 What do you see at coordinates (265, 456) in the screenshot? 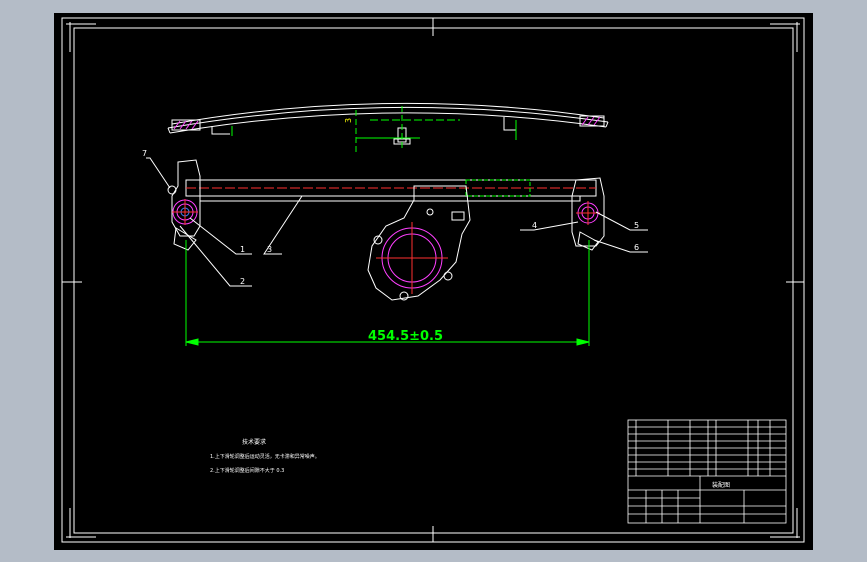
I see `notes-line-1: 1.上下滑轮调整后运动灵活，无卡滞和异常噪声。` at bounding box center [265, 456].